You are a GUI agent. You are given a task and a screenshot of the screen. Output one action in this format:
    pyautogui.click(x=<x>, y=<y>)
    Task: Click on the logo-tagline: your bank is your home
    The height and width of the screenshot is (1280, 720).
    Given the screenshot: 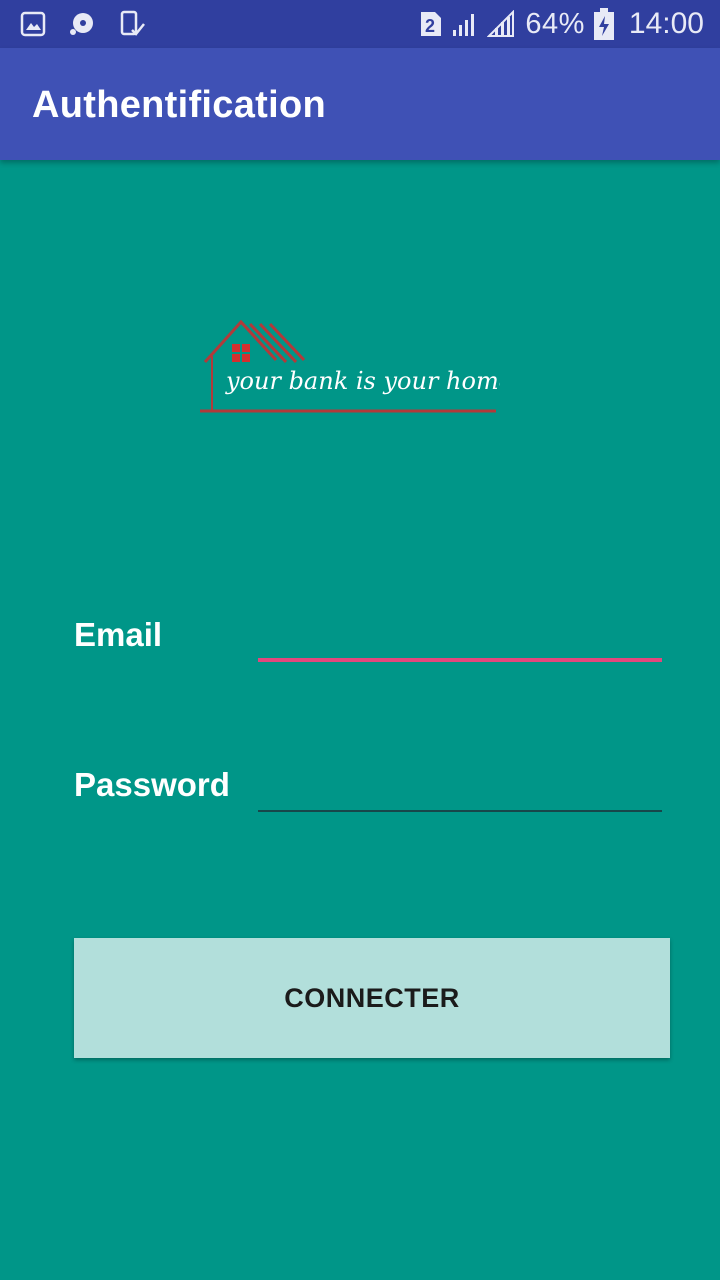 What is the action you would take?
    pyautogui.click(x=362, y=381)
    